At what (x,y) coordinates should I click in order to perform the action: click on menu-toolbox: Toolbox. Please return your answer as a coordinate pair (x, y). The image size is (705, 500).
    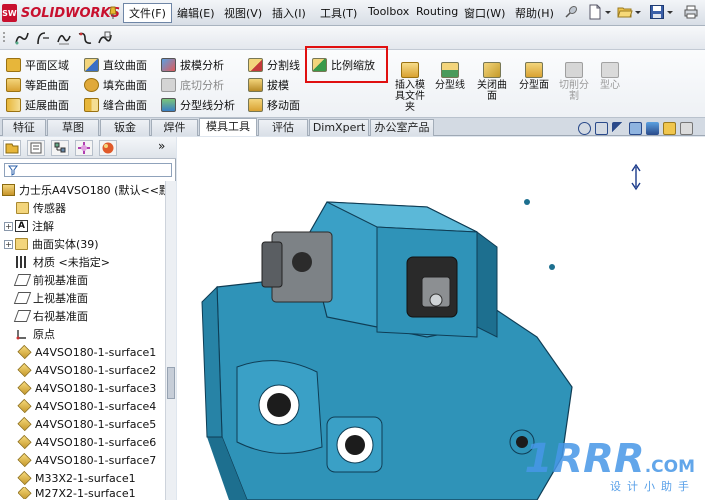
    Looking at the image, I should click on (388, 11).